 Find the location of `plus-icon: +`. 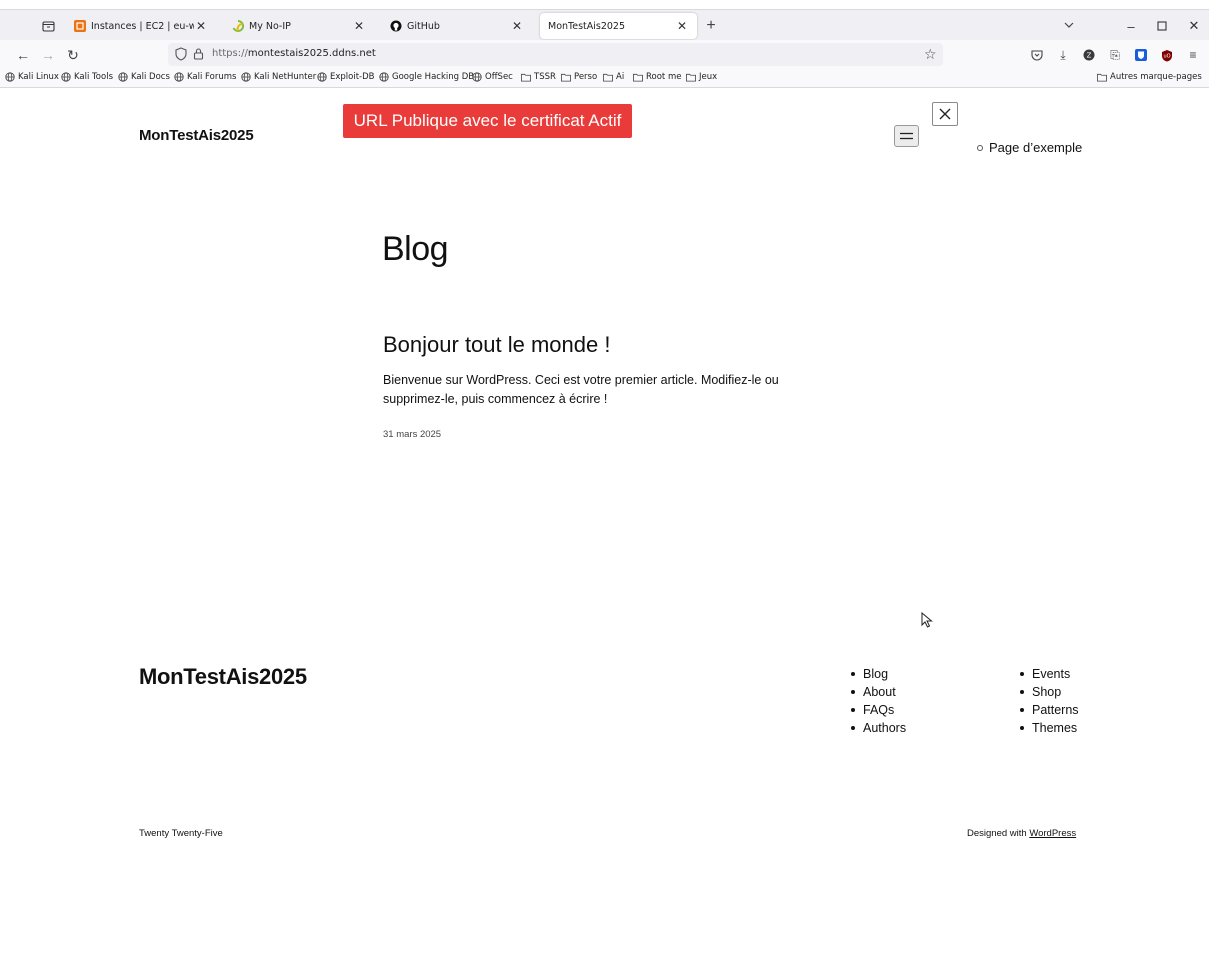

plus-icon: + is located at coordinates (711, 25).